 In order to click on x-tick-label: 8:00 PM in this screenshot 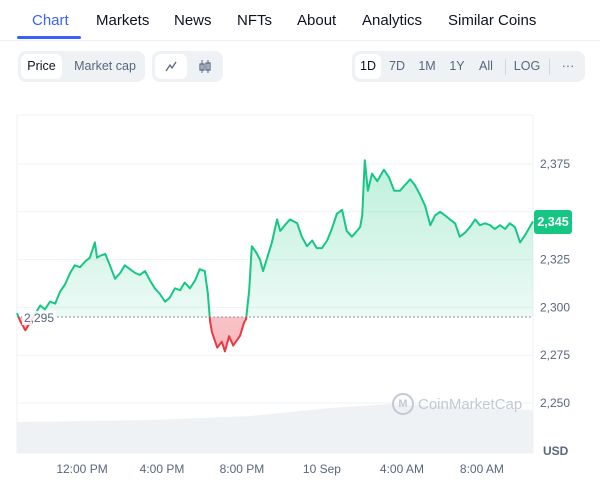, I will do `click(242, 469)`.